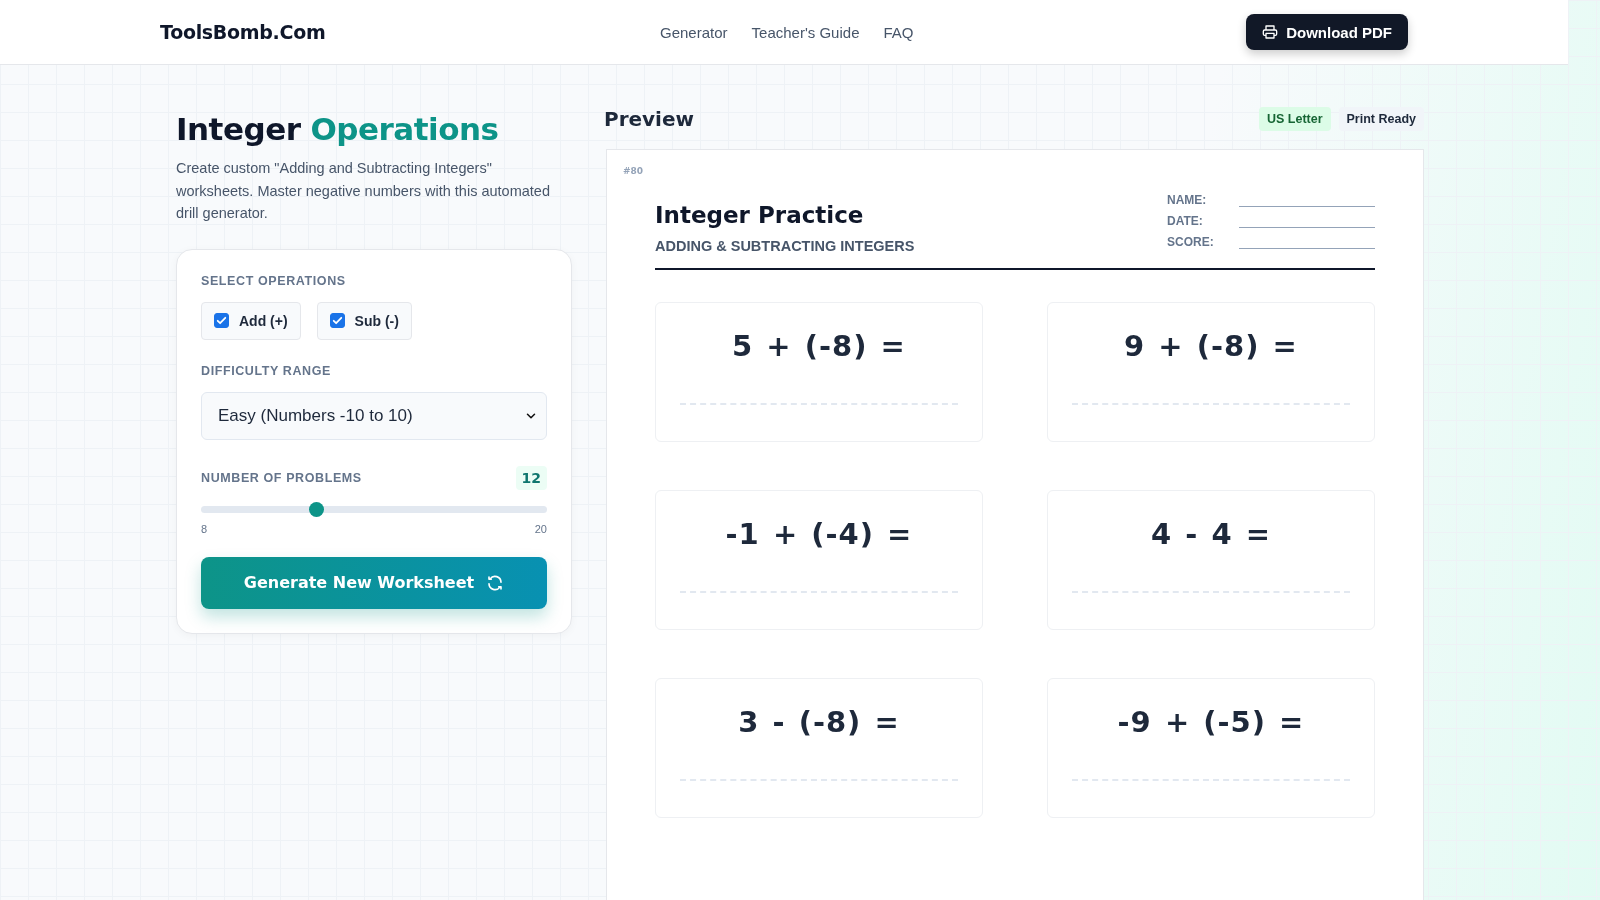  Describe the element at coordinates (363, 191) in the screenshot. I see `page-description: Create custom "Adding and Subtracting Integers" worksheets. Master negative numbers with this automated drill generator.` at that location.